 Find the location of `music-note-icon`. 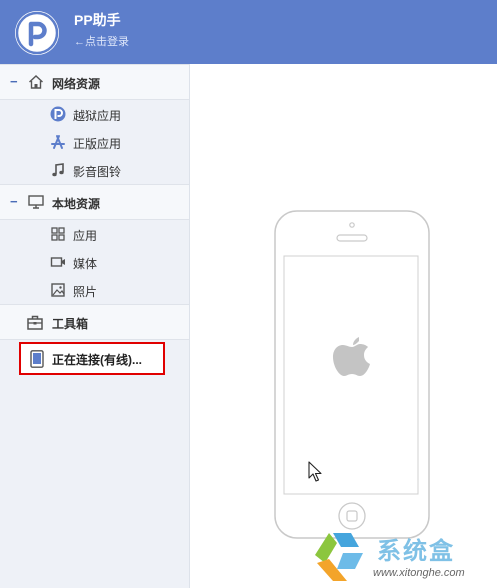

music-note-icon is located at coordinates (58, 170).